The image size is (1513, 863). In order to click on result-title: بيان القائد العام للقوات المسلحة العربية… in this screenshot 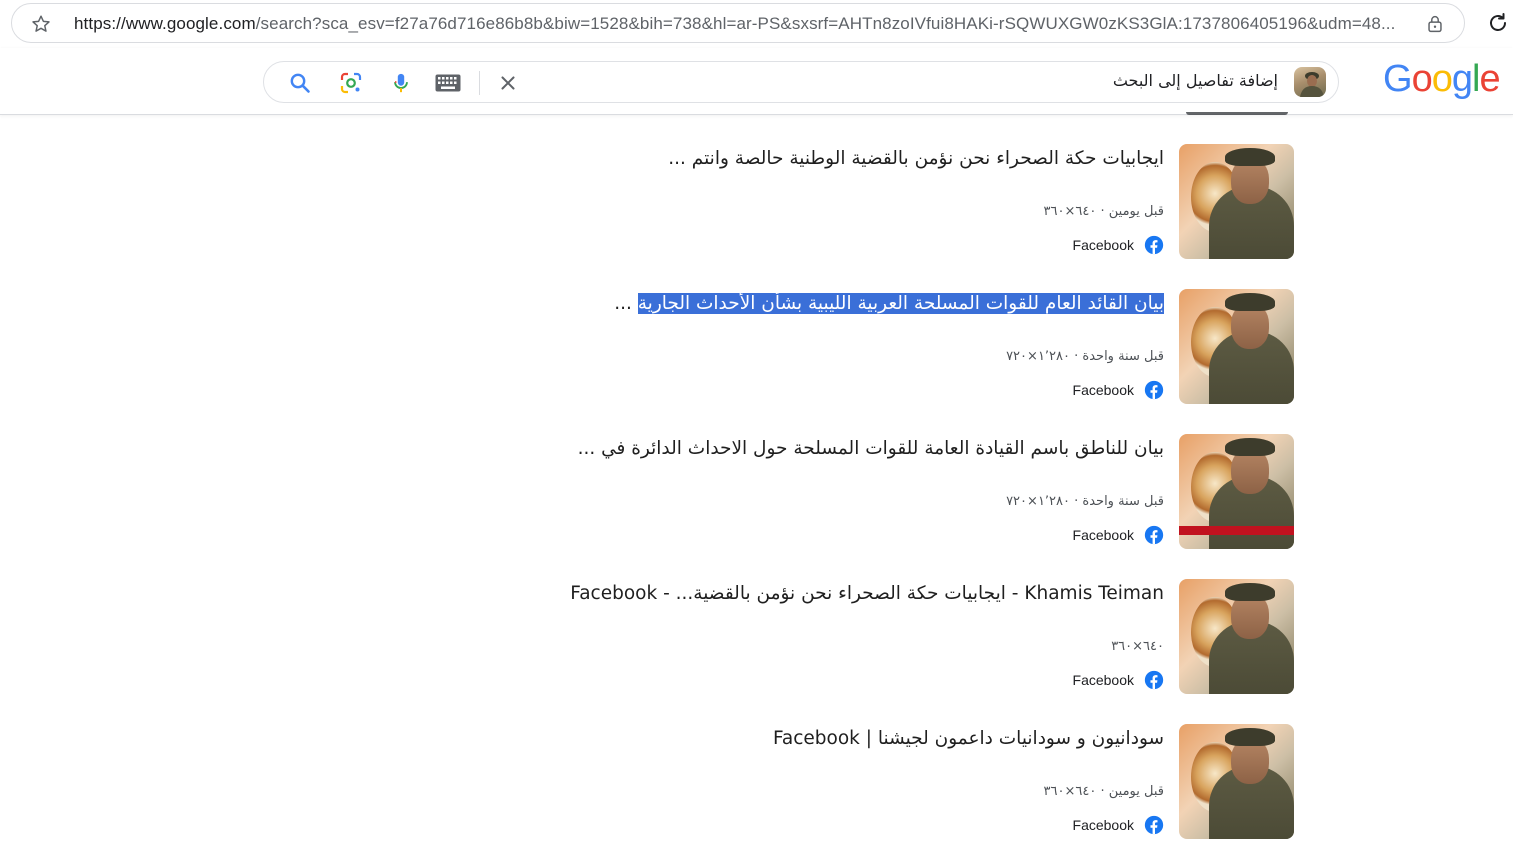, I will do `click(889, 303)`.